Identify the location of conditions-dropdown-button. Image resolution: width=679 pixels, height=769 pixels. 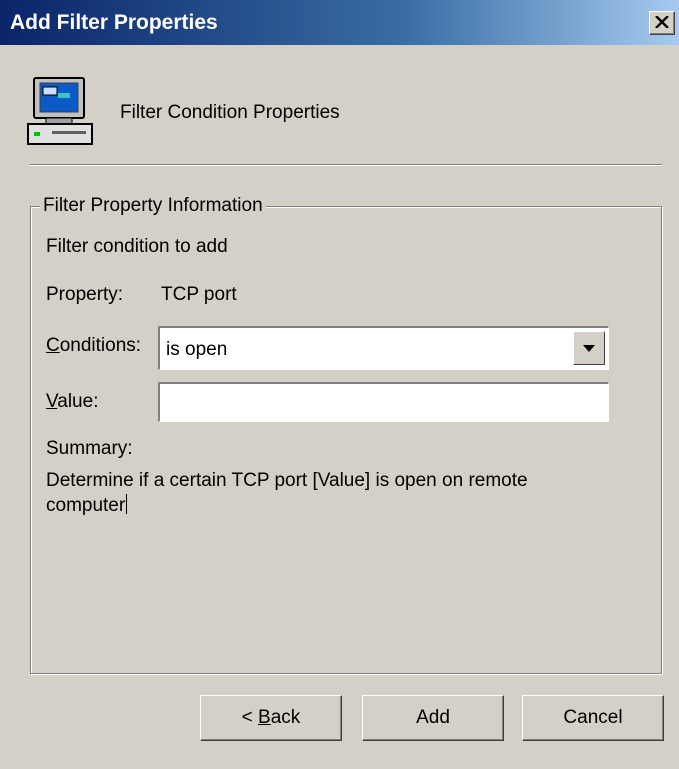
(589, 348).